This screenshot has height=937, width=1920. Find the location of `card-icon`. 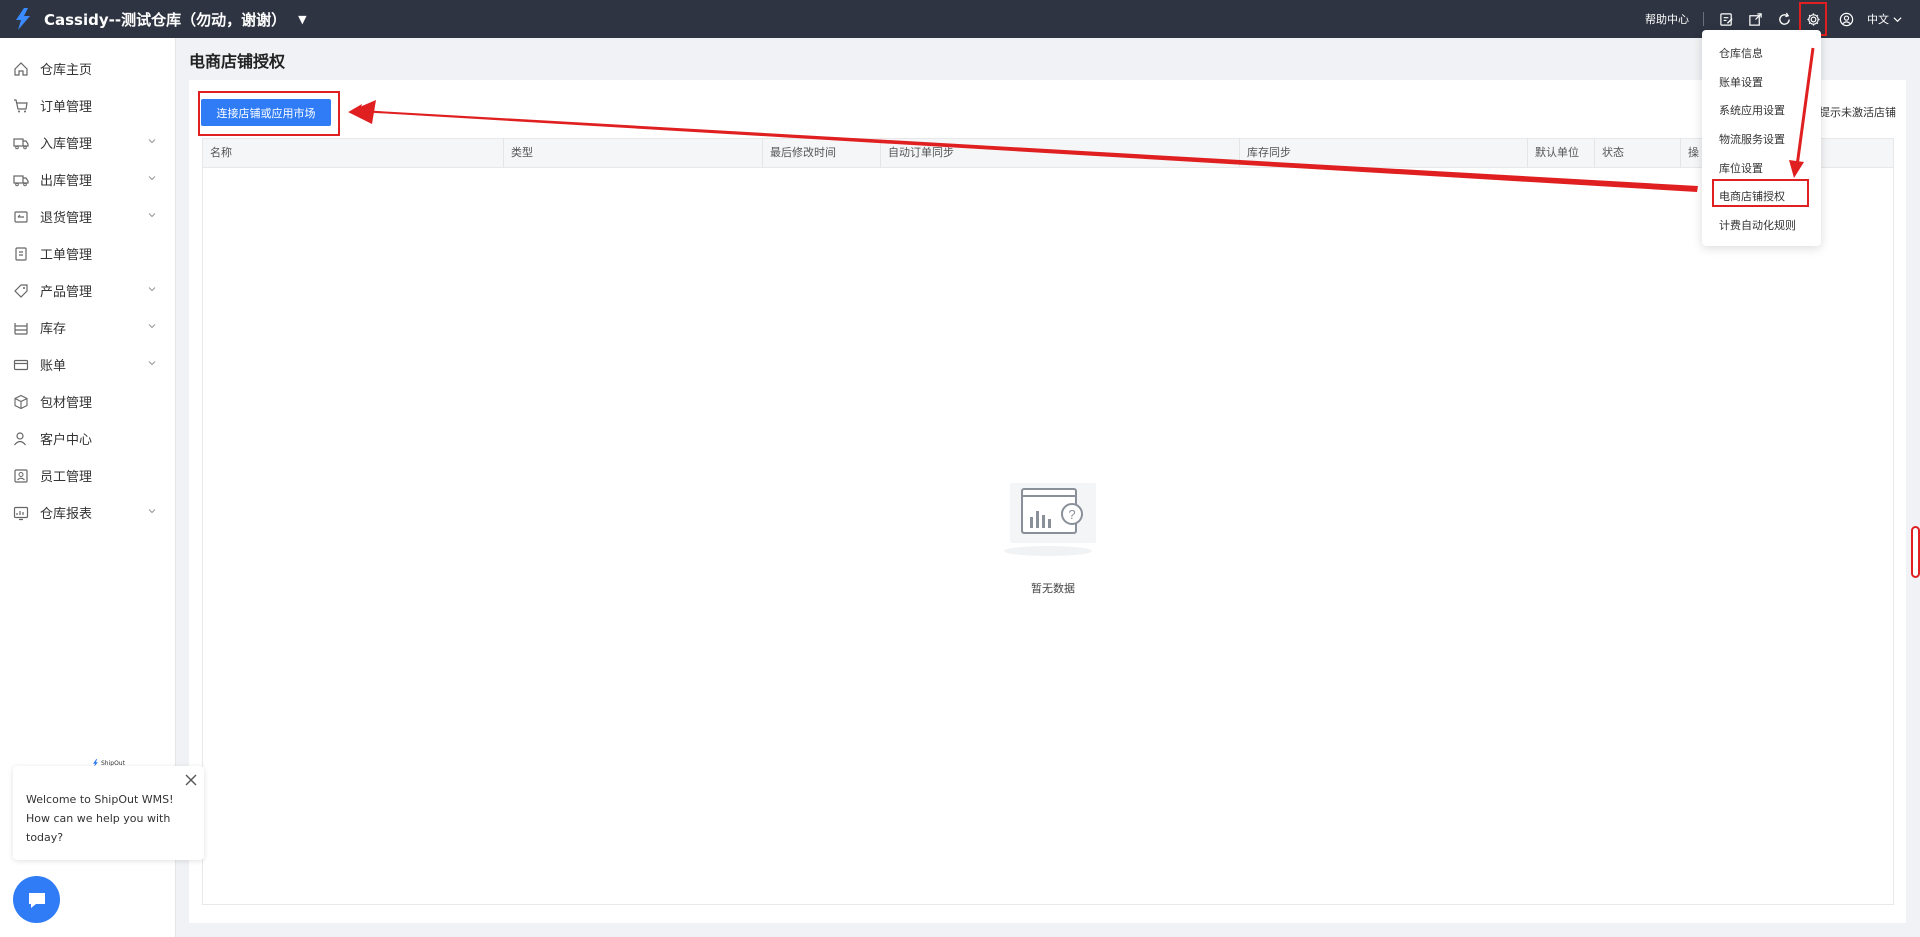

card-icon is located at coordinates (21, 365).